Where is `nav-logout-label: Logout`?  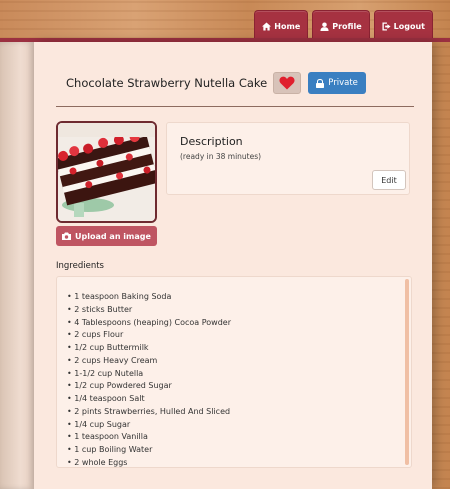
nav-logout-label: Logout is located at coordinates (409, 26).